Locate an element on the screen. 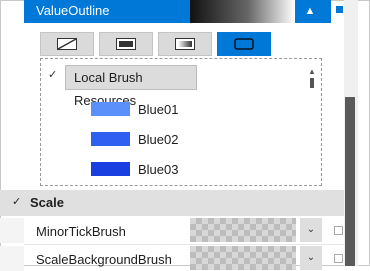  resource-label-blue01: Blue01 is located at coordinates (158, 109).